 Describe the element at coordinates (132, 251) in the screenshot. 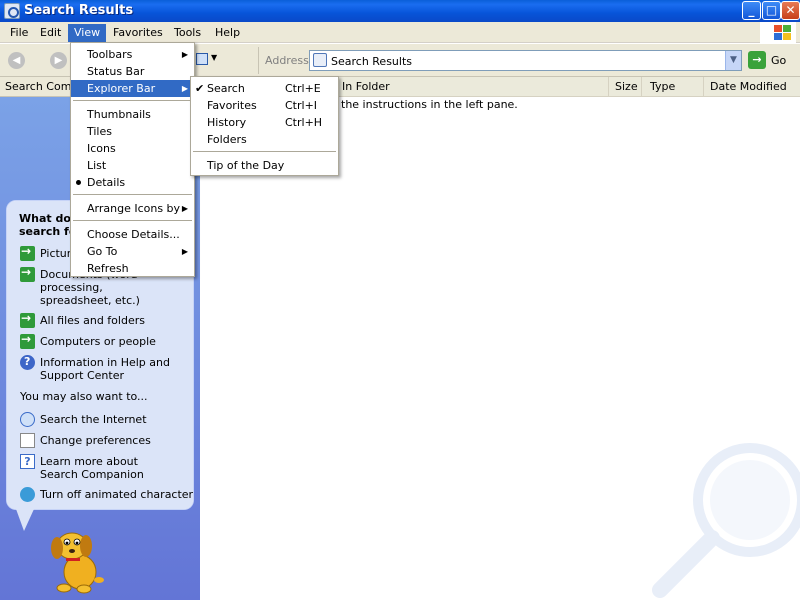

I see `menu-item-go-to: Go To ▶` at that location.